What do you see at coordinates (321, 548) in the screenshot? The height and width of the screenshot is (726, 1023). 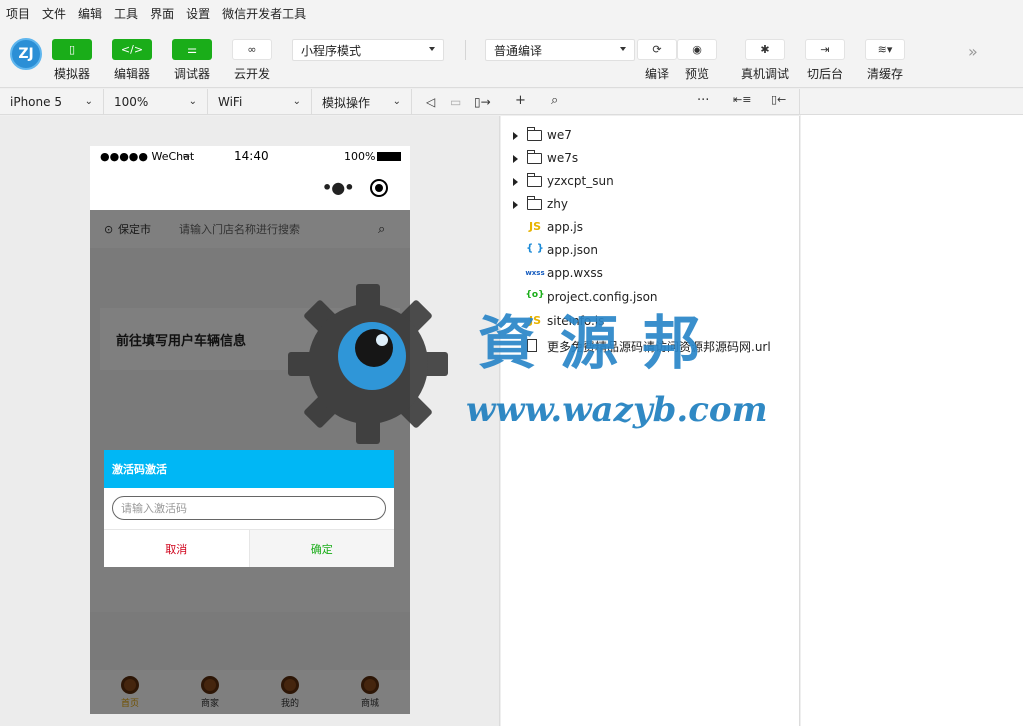 I see `confirm-button: 确定` at bounding box center [321, 548].